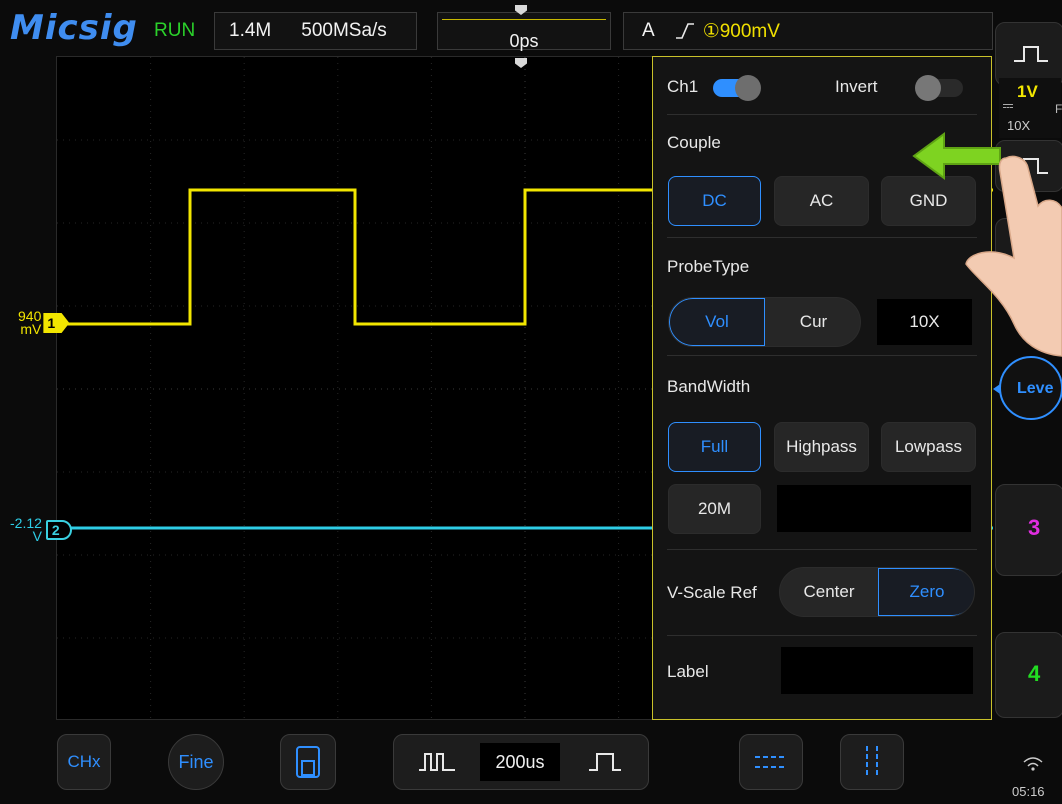 Image resolution: width=1062 pixels, height=804 pixels. I want to click on couple-dc-button: DC, so click(714, 201).